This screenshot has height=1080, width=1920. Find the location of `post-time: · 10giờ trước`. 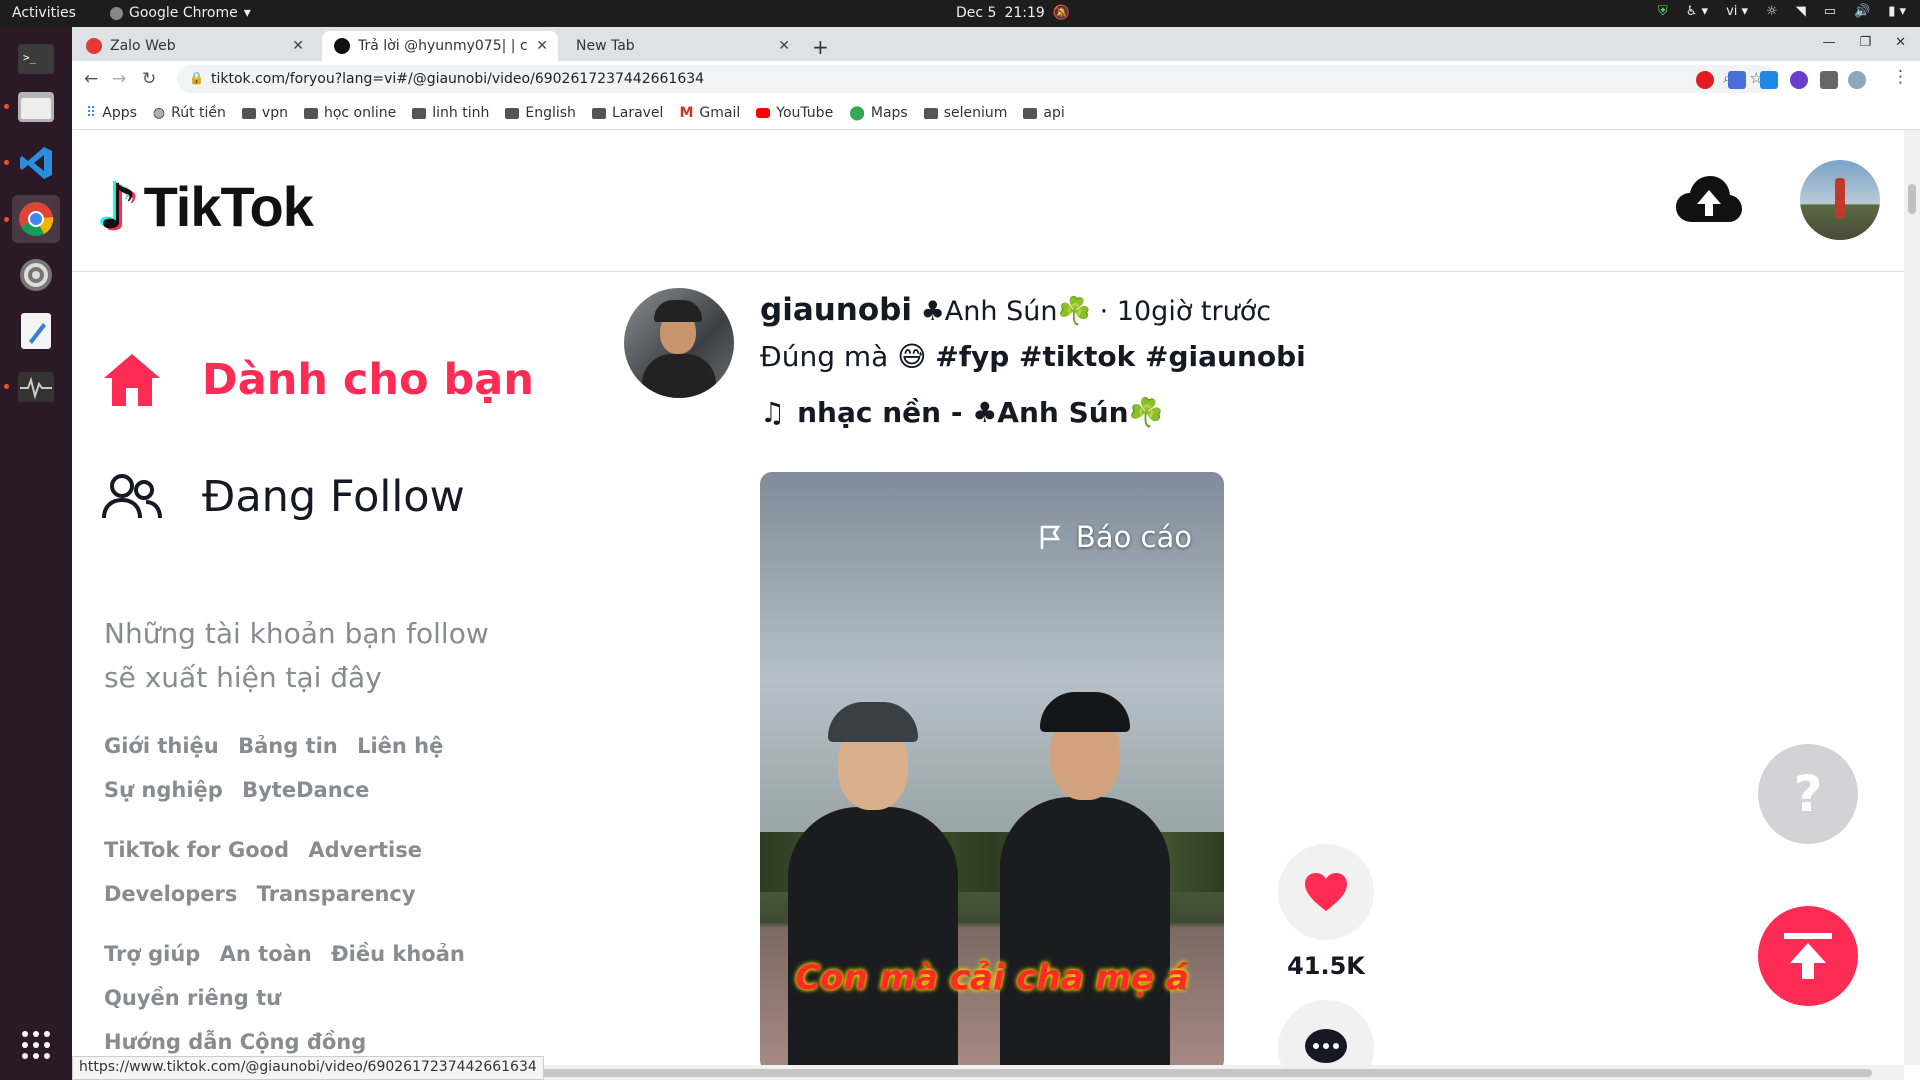

post-time: · 10giờ trước is located at coordinates (1185, 311).